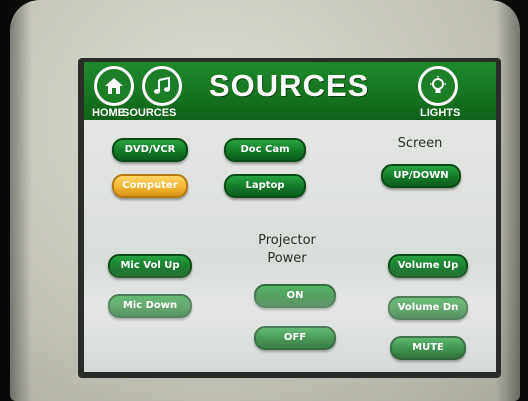  What do you see at coordinates (420, 143) in the screenshot?
I see `screen-label: Screen` at bounding box center [420, 143].